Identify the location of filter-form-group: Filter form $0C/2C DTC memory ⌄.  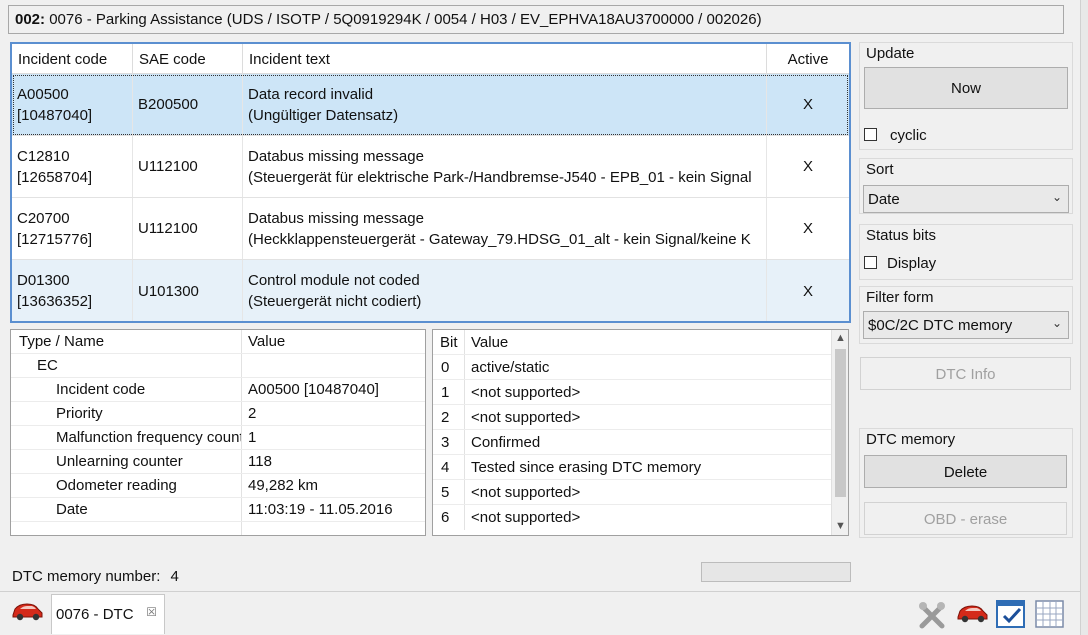
(966, 315).